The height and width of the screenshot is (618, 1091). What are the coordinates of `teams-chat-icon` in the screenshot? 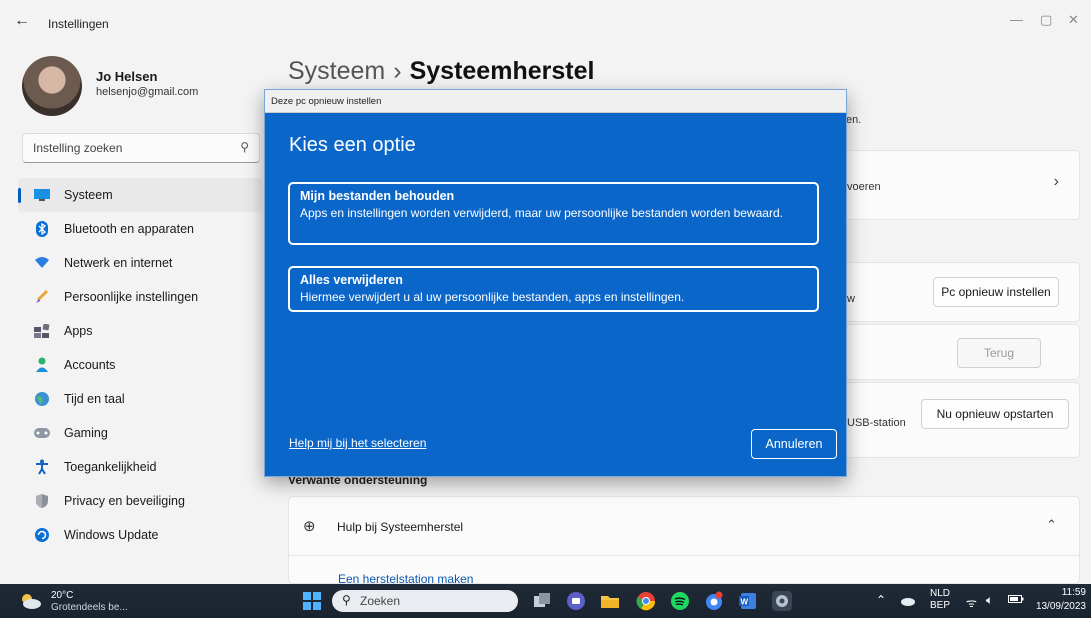 It's located at (576, 601).